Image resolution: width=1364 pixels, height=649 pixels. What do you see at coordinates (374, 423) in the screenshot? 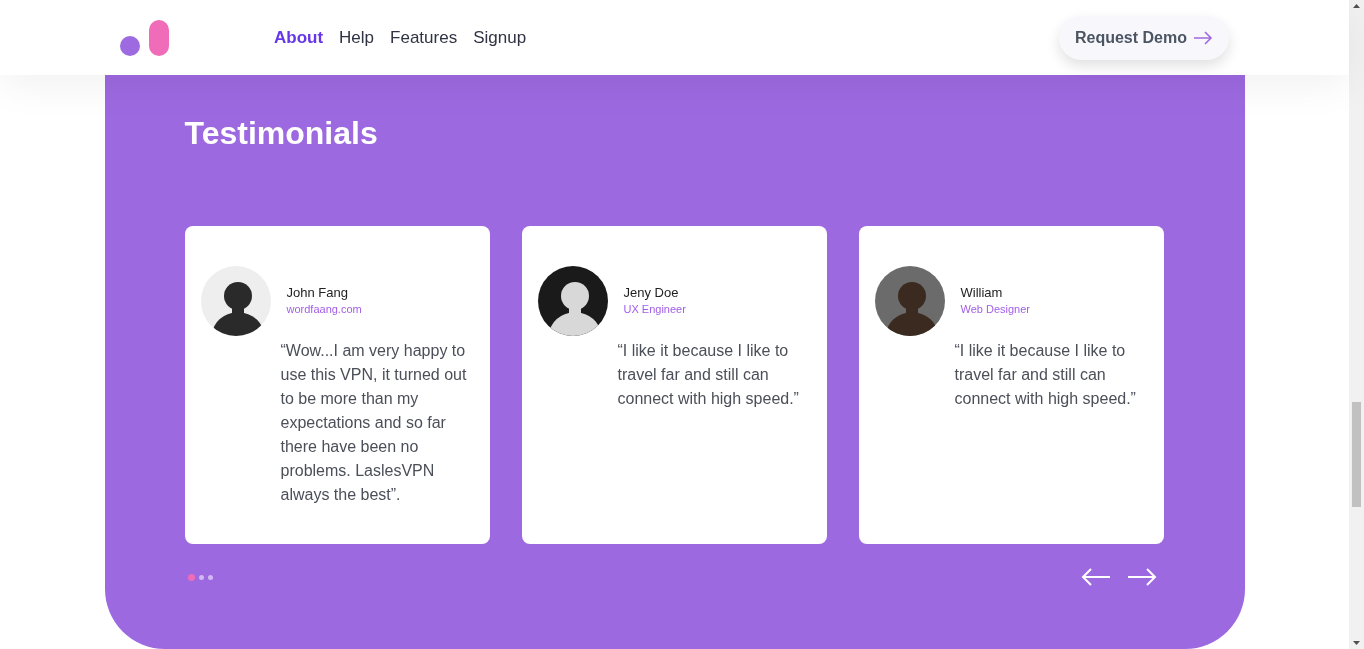
I see `testimonial-quote: “Wow...I am very happy to use this VPN, it turned out to be more than my expectations and so far there have been no problems. LaslesVPN always the best”.` at bounding box center [374, 423].